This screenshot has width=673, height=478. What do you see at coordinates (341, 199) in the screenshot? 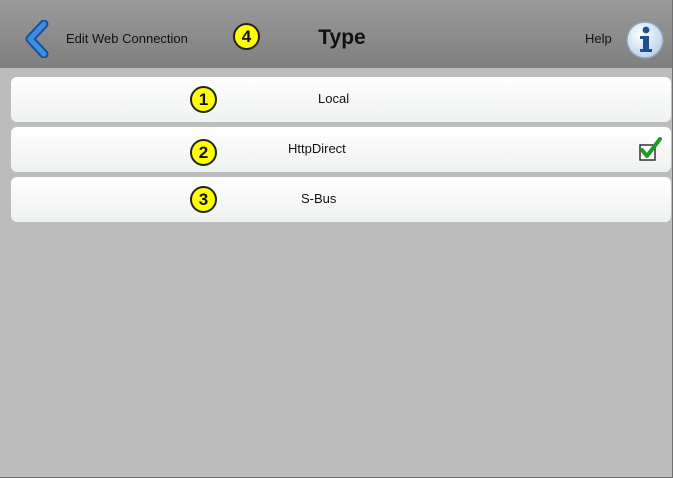
I see `option-row-s-bus: 3 S-Bus` at bounding box center [341, 199].